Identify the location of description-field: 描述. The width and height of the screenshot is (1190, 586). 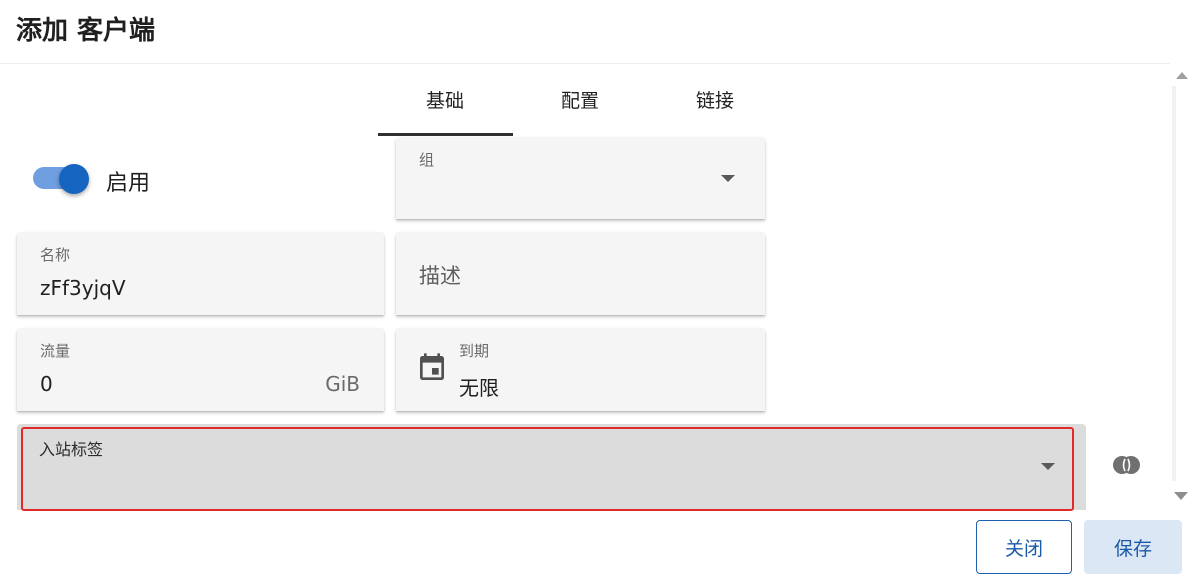
(580, 273).